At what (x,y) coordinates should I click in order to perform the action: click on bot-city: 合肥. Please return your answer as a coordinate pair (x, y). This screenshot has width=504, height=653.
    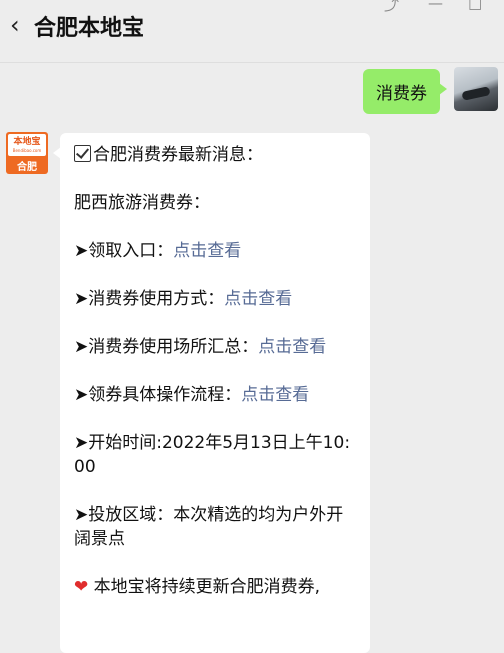
    Looking at the image, I should click on (27, 167).